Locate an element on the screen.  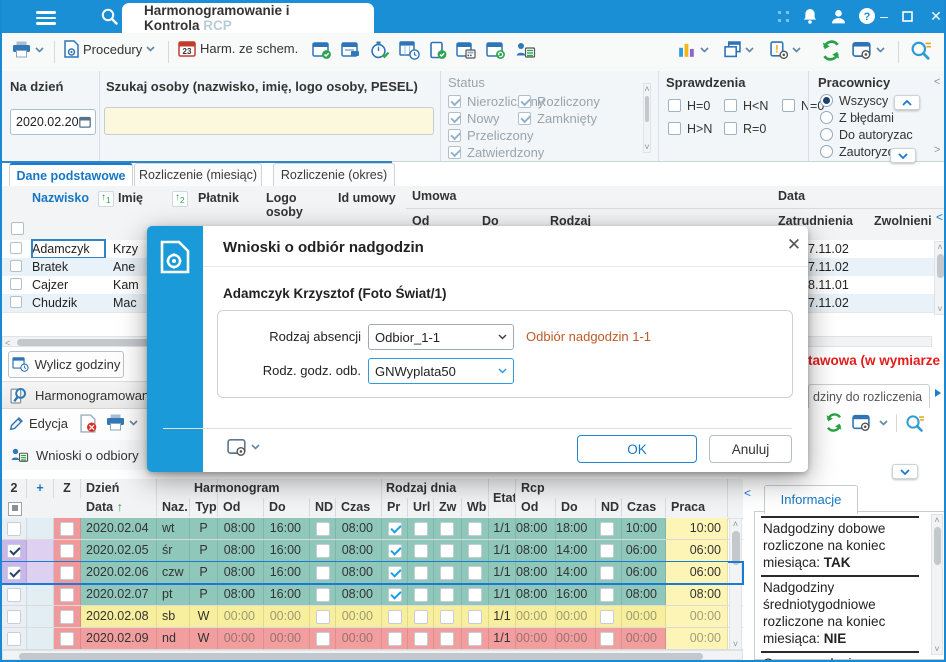
status-scrollbar: ˄ ˅ is located at coordinates (647, 118).